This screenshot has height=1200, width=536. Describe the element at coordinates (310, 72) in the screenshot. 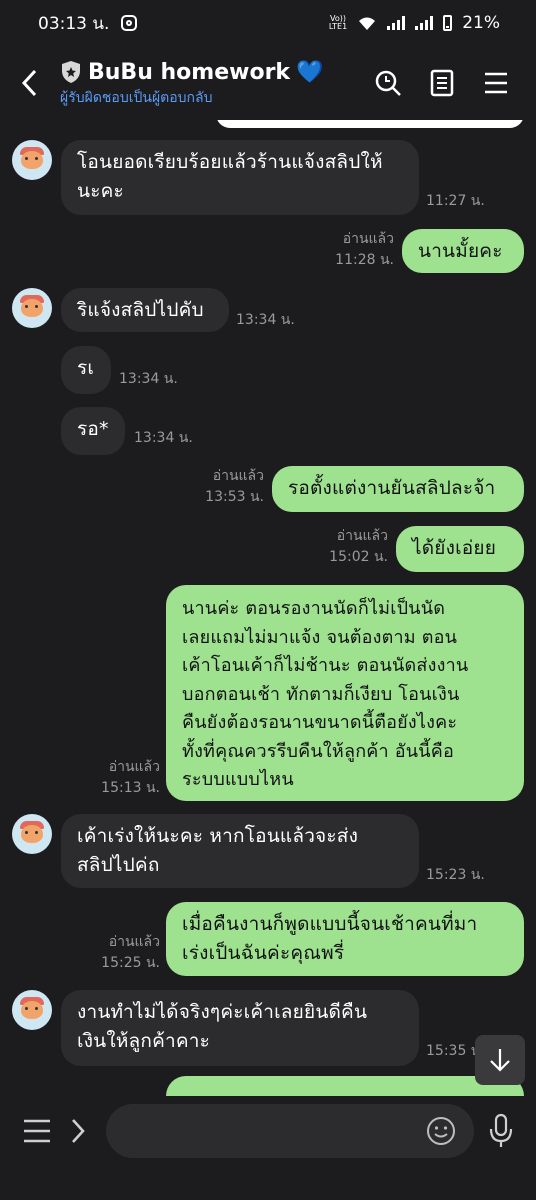

I see `blue-heart-icon: 💙` at that location.